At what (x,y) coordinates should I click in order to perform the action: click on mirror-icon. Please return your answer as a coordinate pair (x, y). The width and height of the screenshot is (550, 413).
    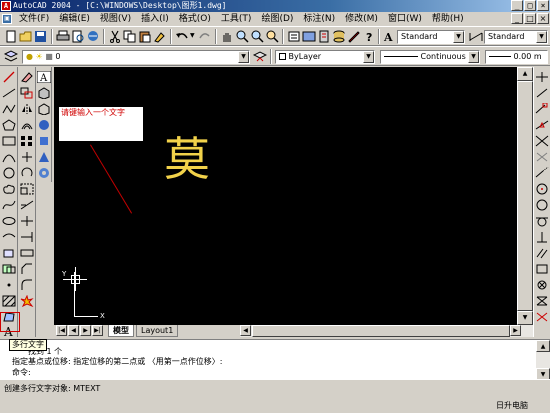
    Looking at the image, I should click on (27, 109).